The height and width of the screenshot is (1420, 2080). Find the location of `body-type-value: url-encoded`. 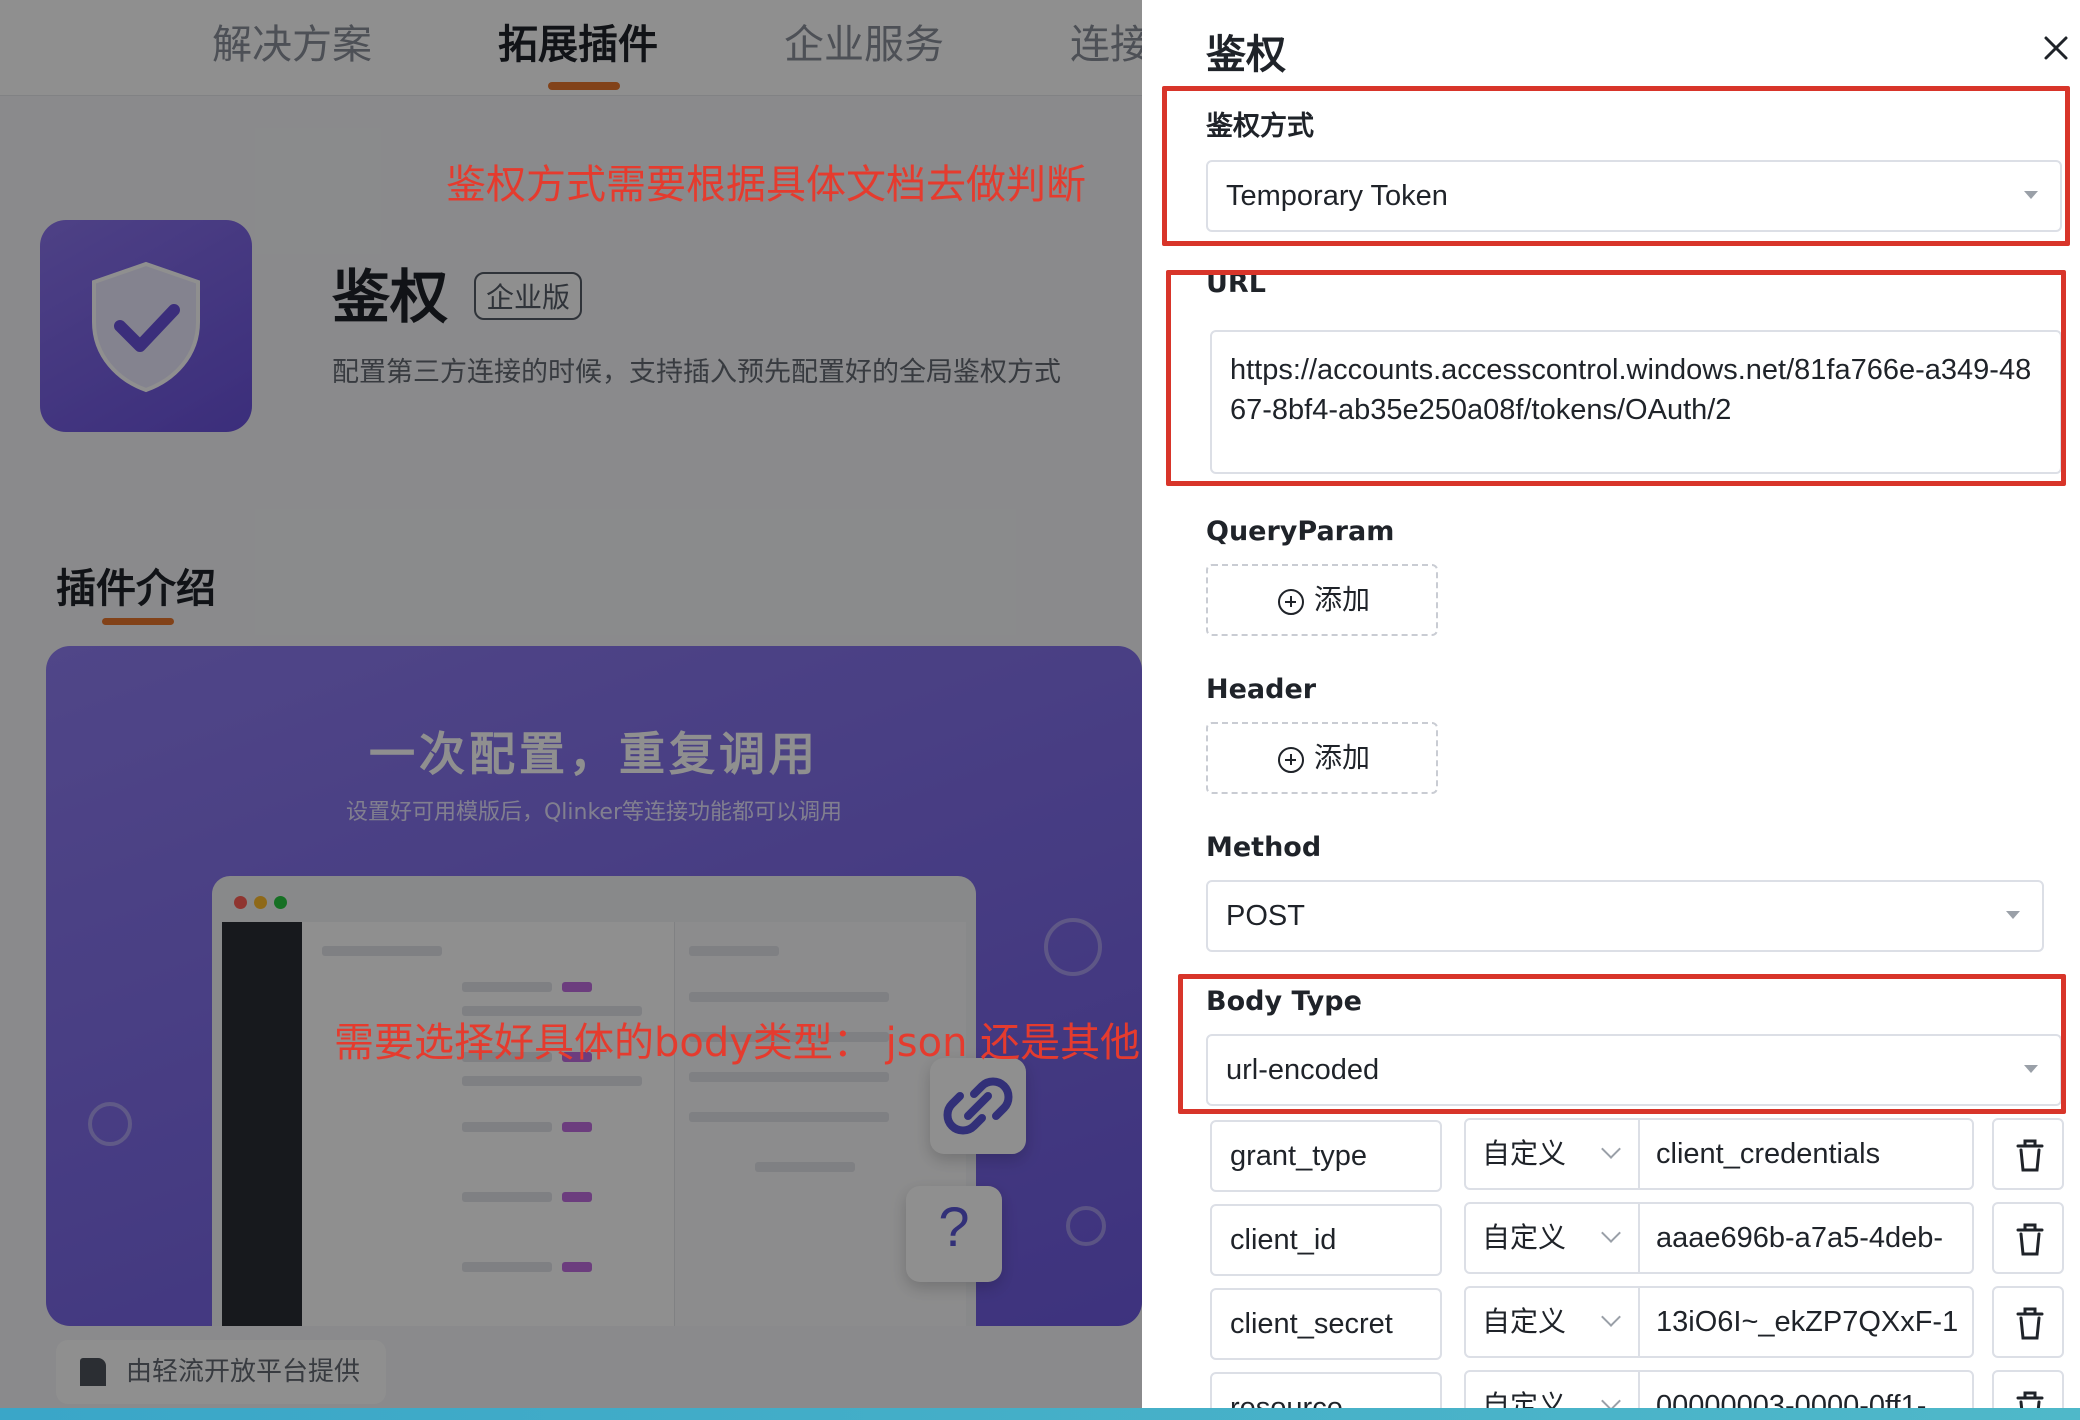

body-type-value: url-encoded is located at coordinates (1303, 1070).